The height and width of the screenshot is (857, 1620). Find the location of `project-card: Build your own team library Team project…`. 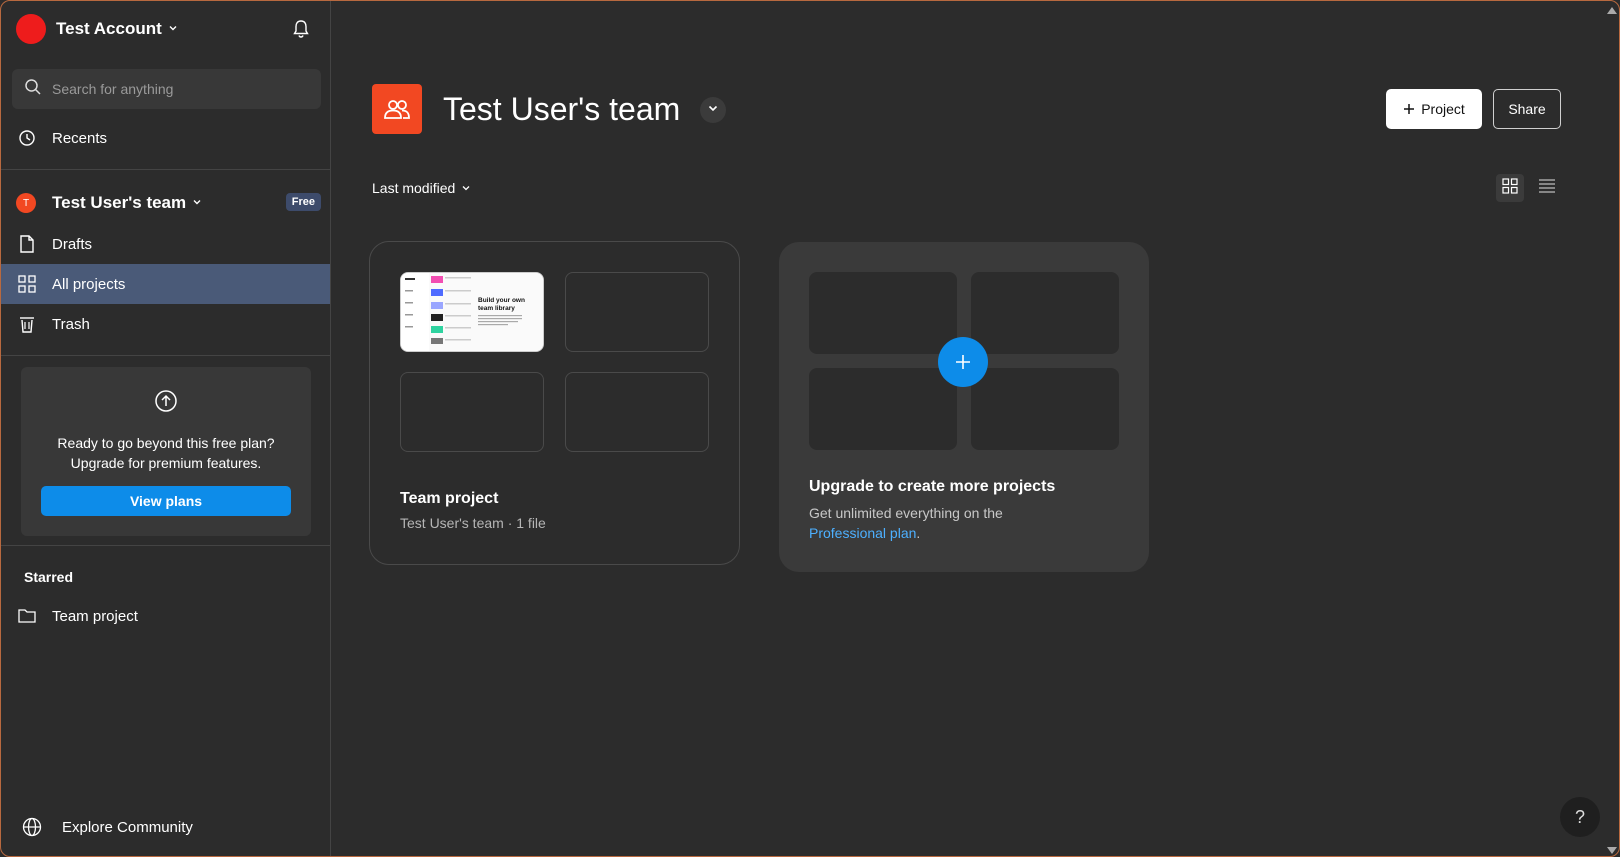

project-card: Build your own team library Team project… is located at coordinates (554, 403).